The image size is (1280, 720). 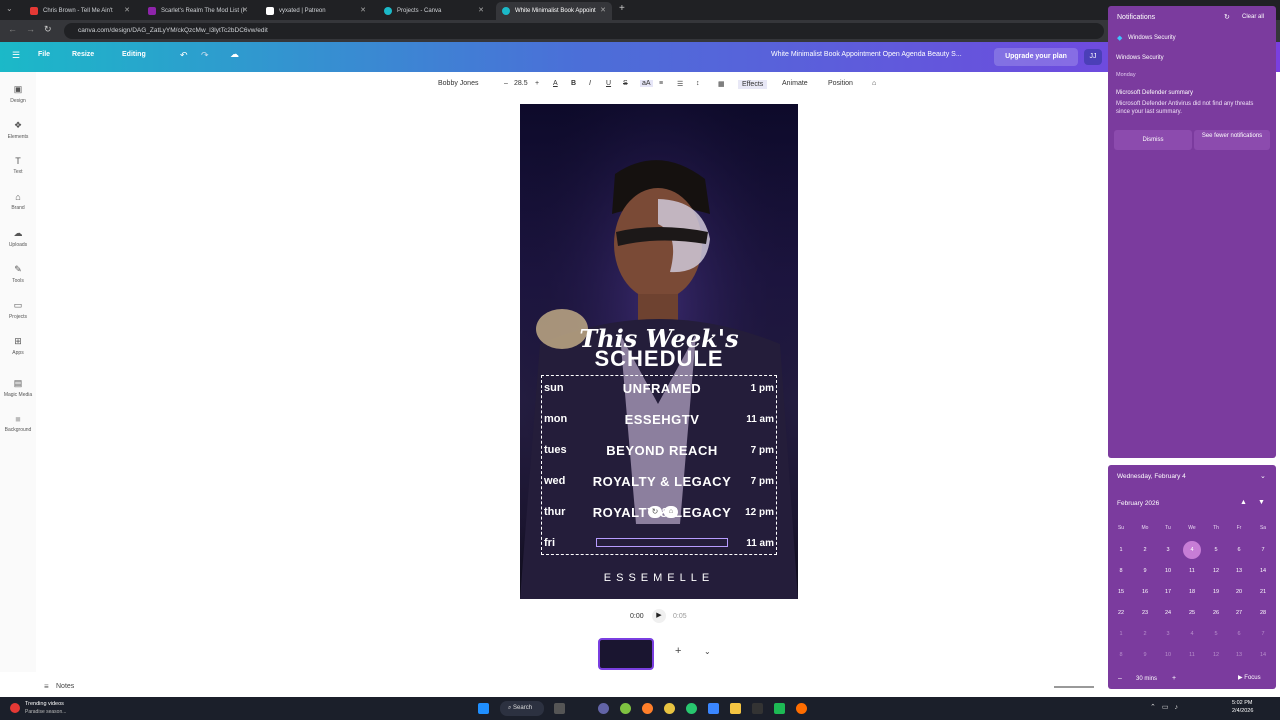 I want to click on spacing-icon: ↕, so click(x=698, y=83).